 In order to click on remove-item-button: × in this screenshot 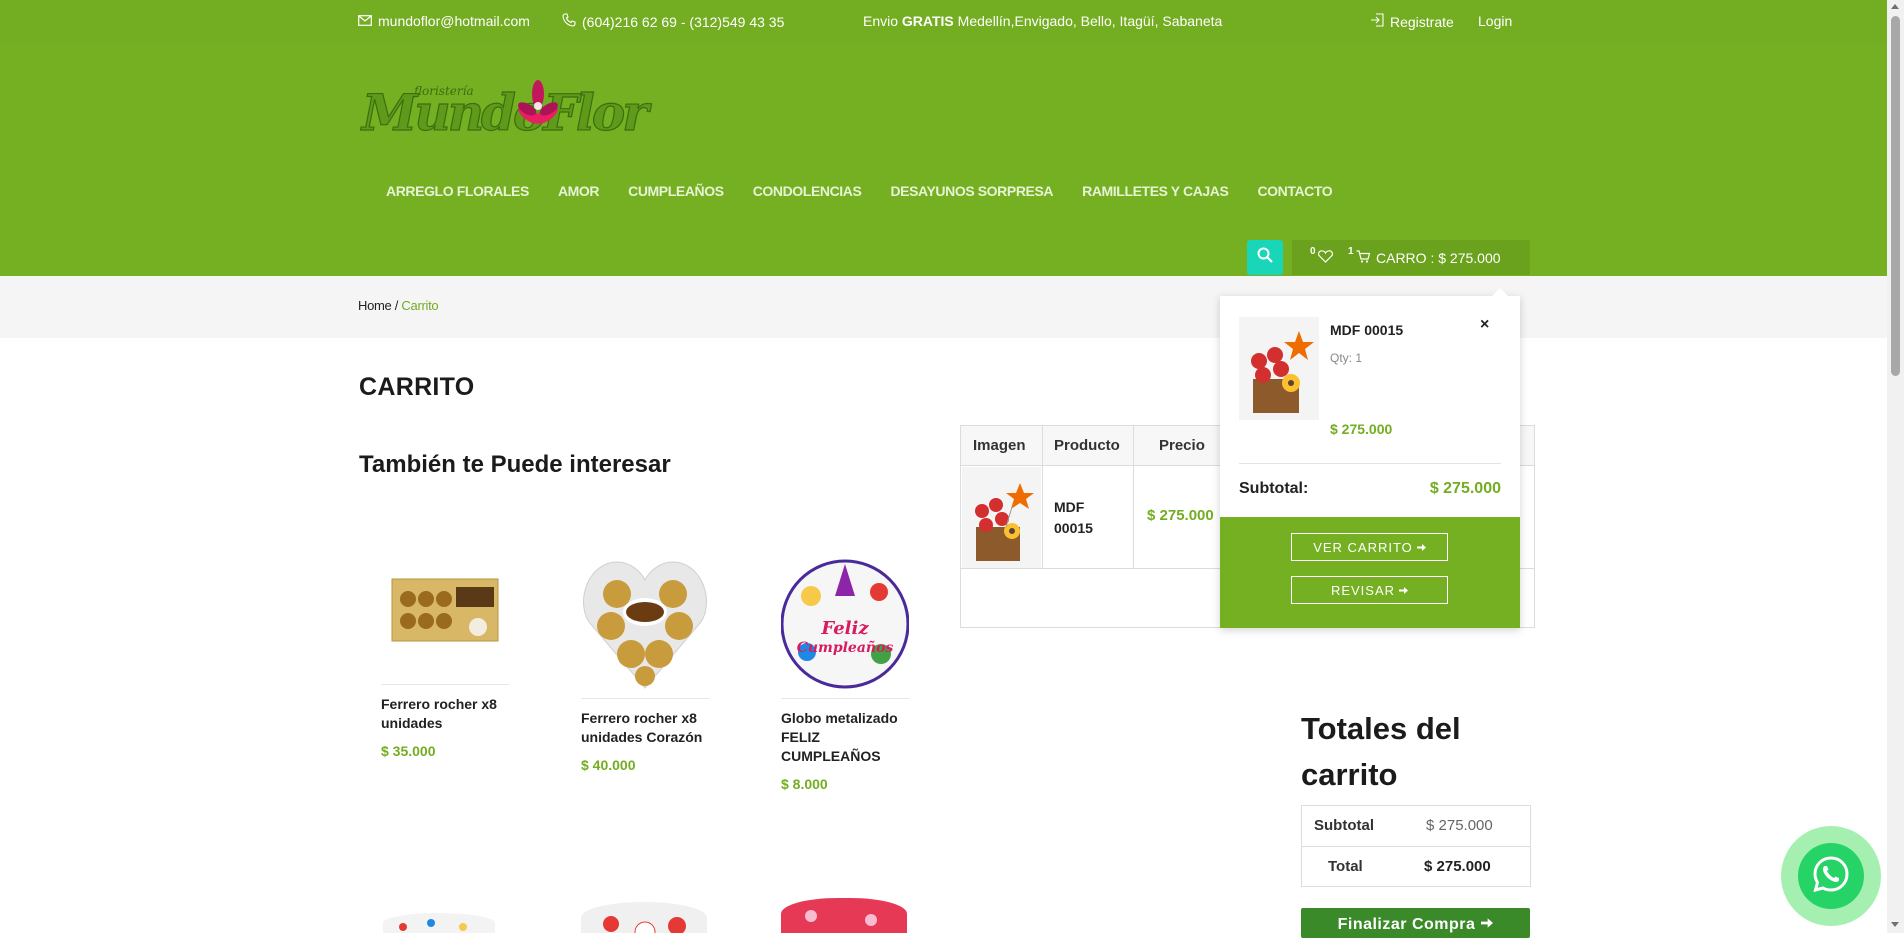, I will do `click(1484, 325)`.